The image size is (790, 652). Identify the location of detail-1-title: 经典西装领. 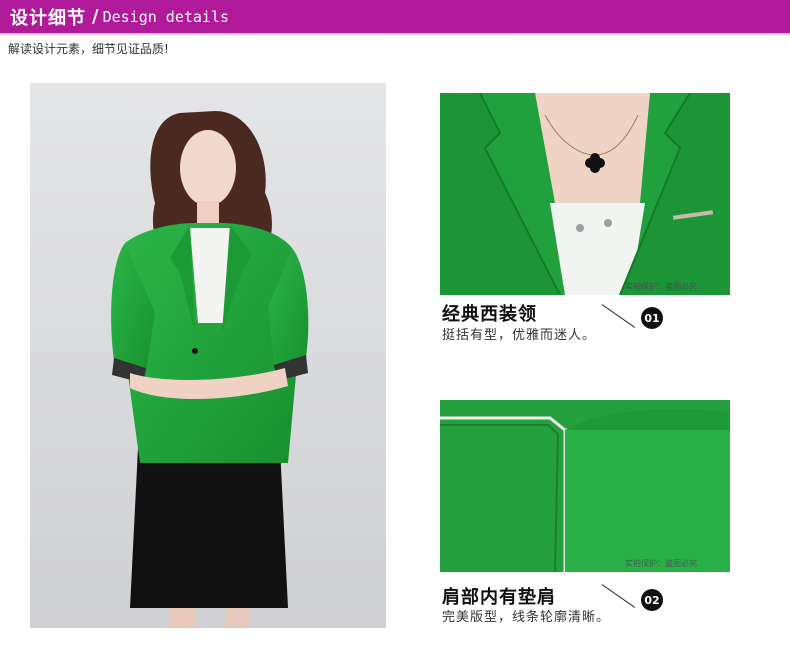
(489, 314).